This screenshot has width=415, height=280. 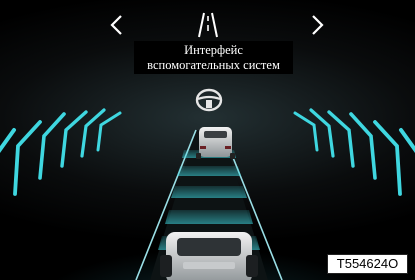 What do you see at coordinates (367, 264) in the screenshot?
I see `image-code-label: T554624O` at bounding box center [367, 264].